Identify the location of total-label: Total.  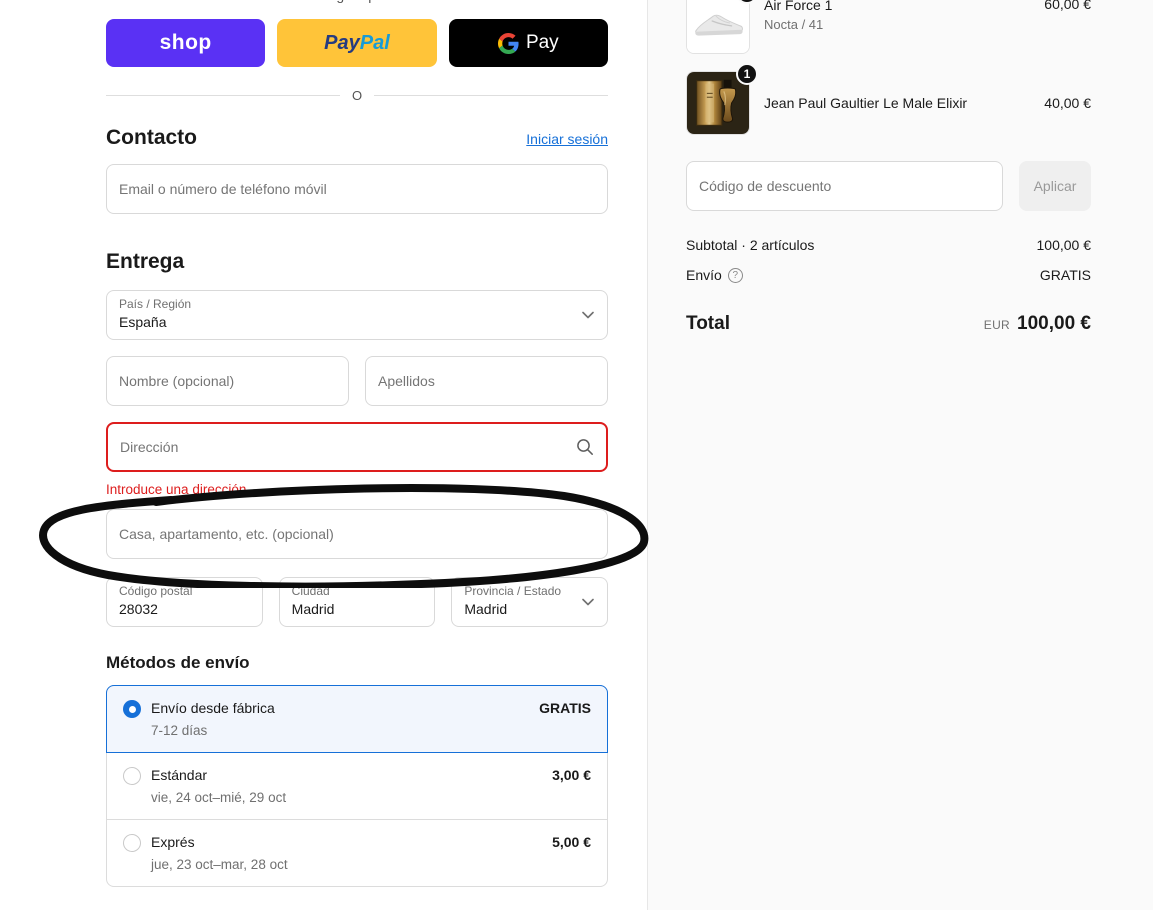
(708, 323).